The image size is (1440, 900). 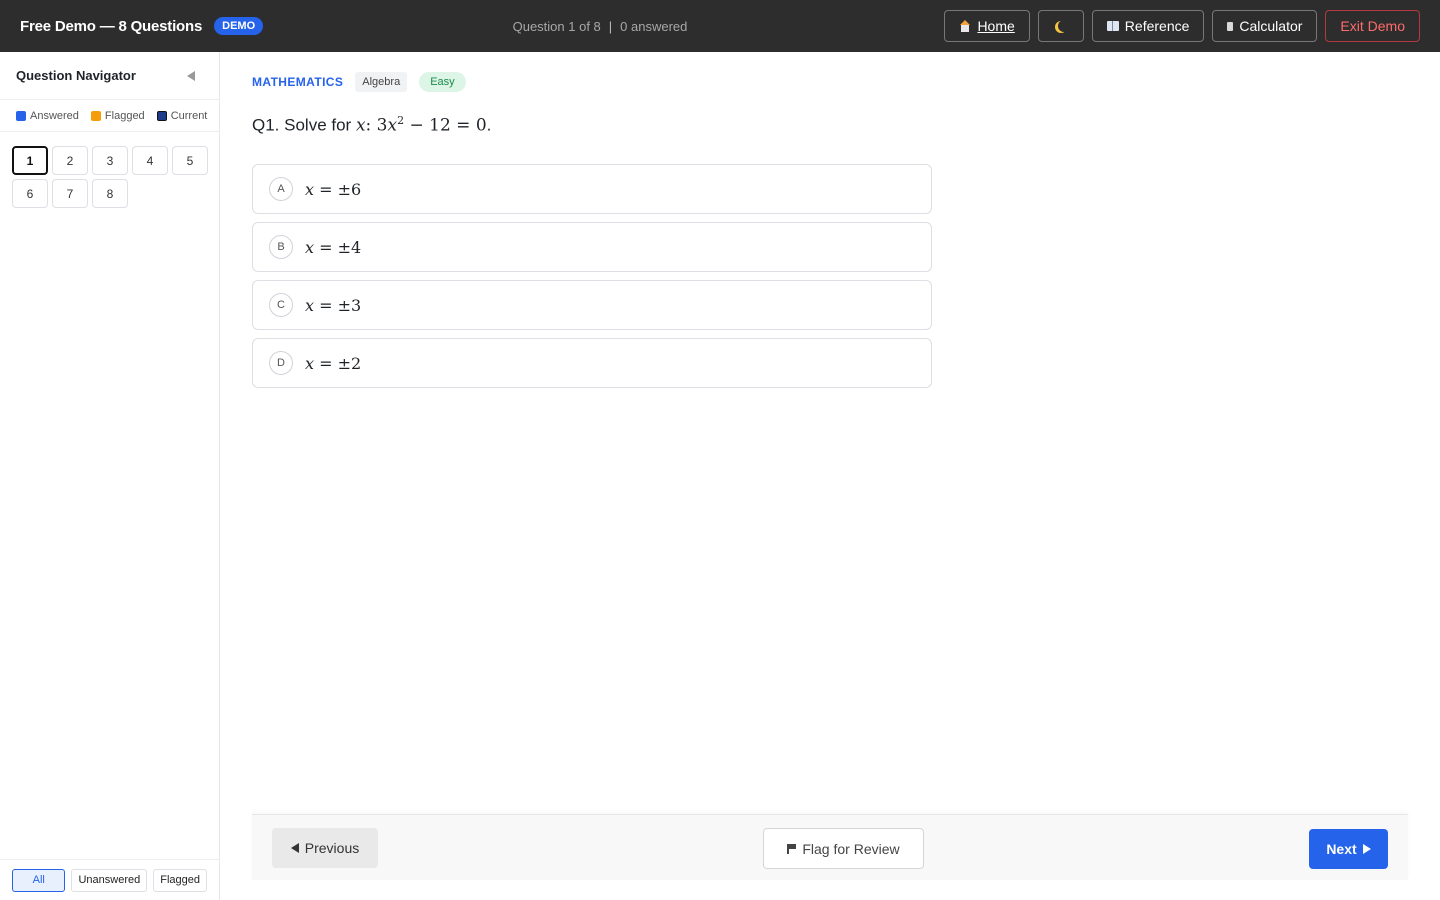 I want to click on legend-answered: Answered, so click(x=47, y=116).